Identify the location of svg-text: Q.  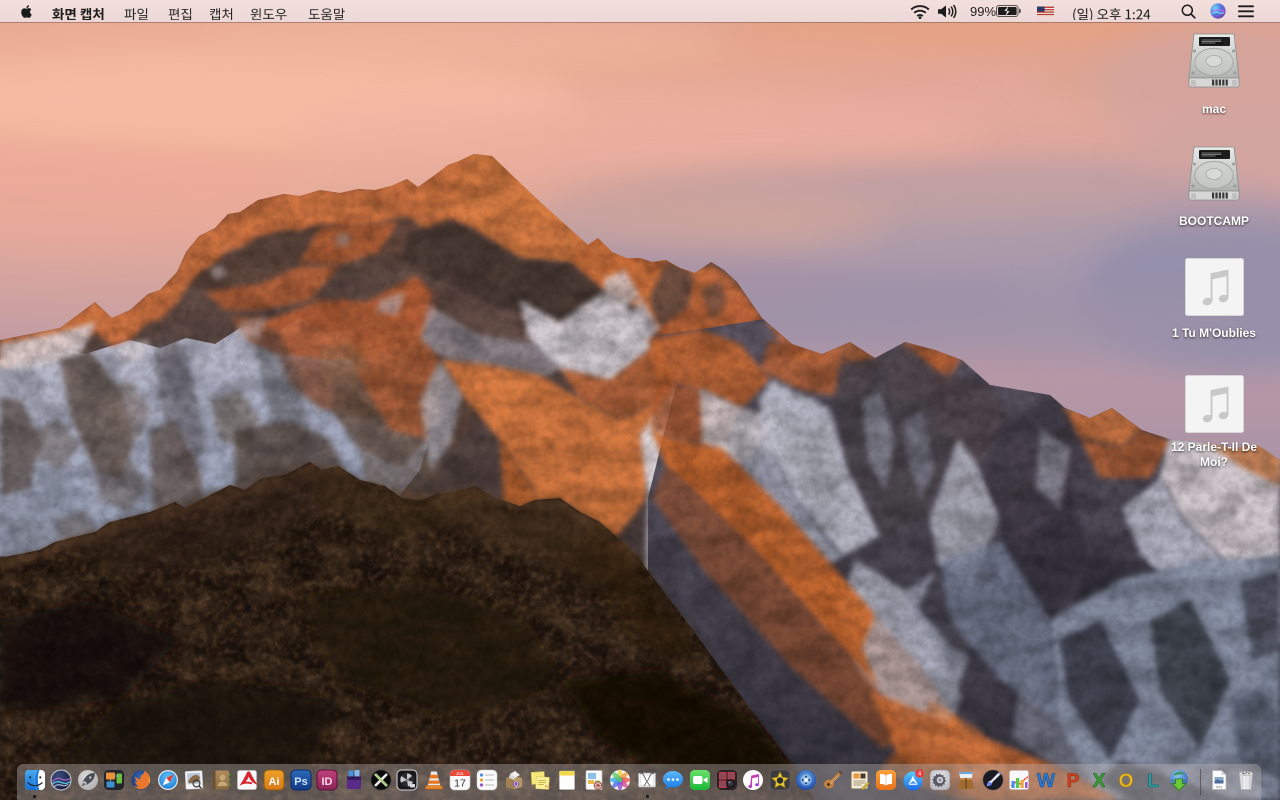
(516, 785).